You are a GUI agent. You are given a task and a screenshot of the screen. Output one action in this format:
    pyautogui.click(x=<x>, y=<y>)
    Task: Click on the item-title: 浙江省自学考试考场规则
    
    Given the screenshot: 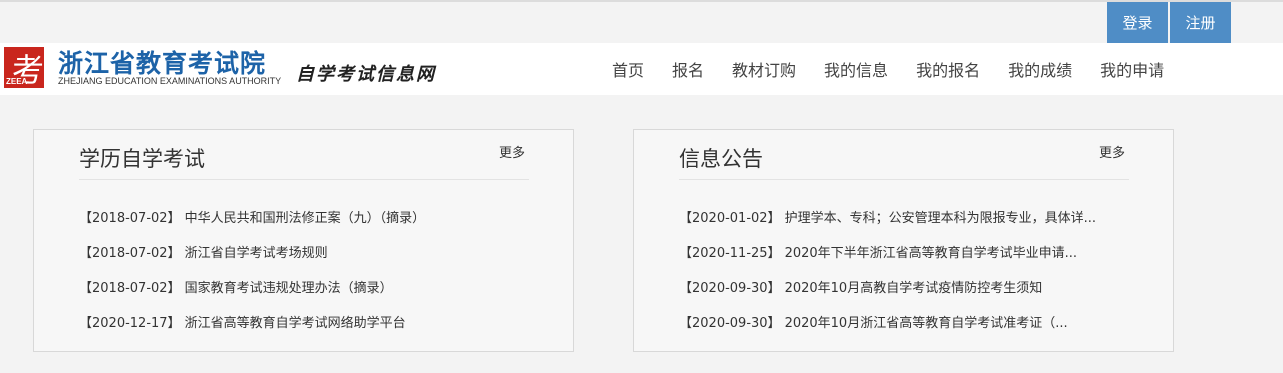 What is the action you would take?
    pyautogui.click(x=256, y=253)
    